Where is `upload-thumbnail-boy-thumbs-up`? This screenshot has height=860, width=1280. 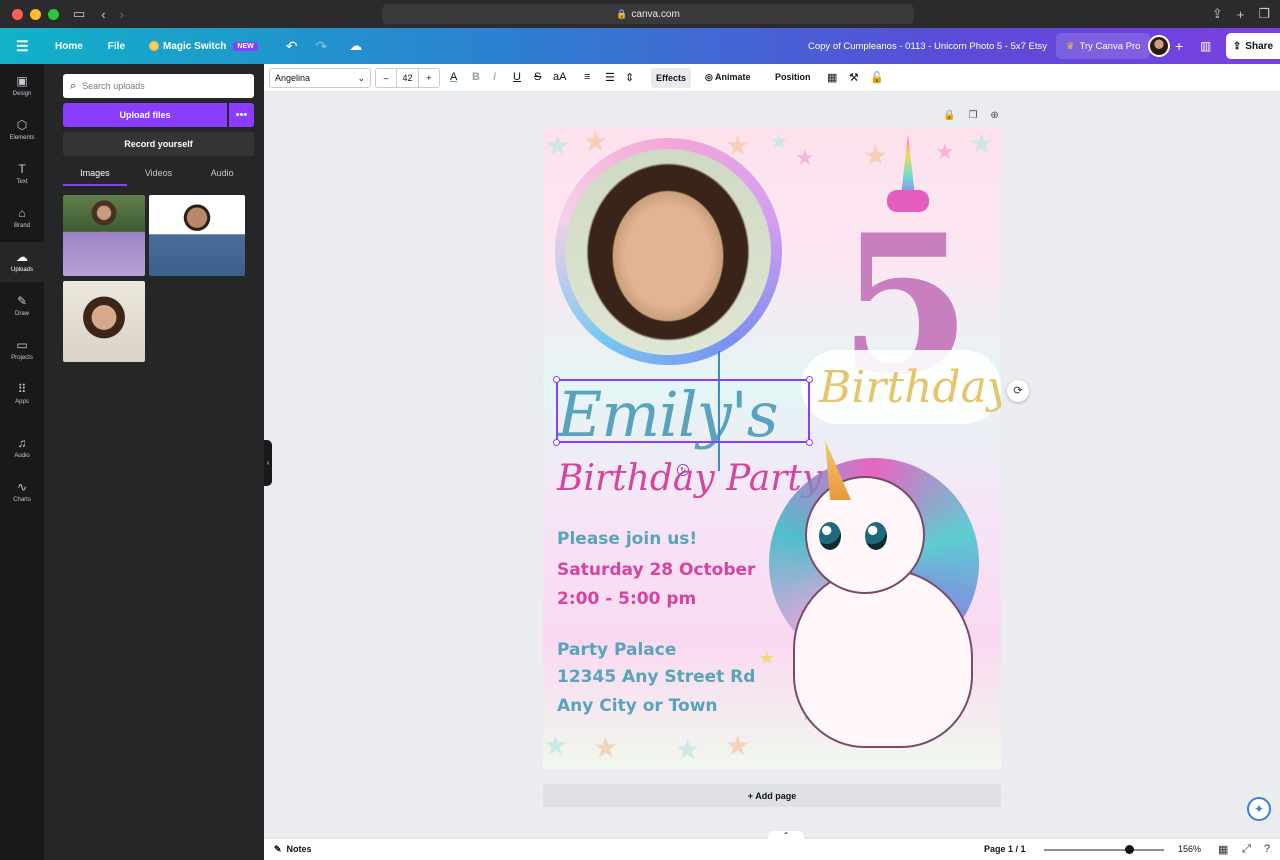 upload-thumbnail-boy-thumbs-up is located at coordinates (197, 235).